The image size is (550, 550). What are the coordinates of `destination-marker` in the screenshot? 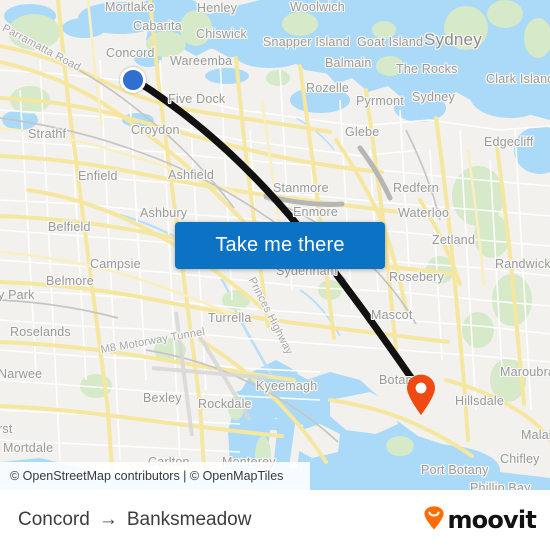 It's located at (421, 395).